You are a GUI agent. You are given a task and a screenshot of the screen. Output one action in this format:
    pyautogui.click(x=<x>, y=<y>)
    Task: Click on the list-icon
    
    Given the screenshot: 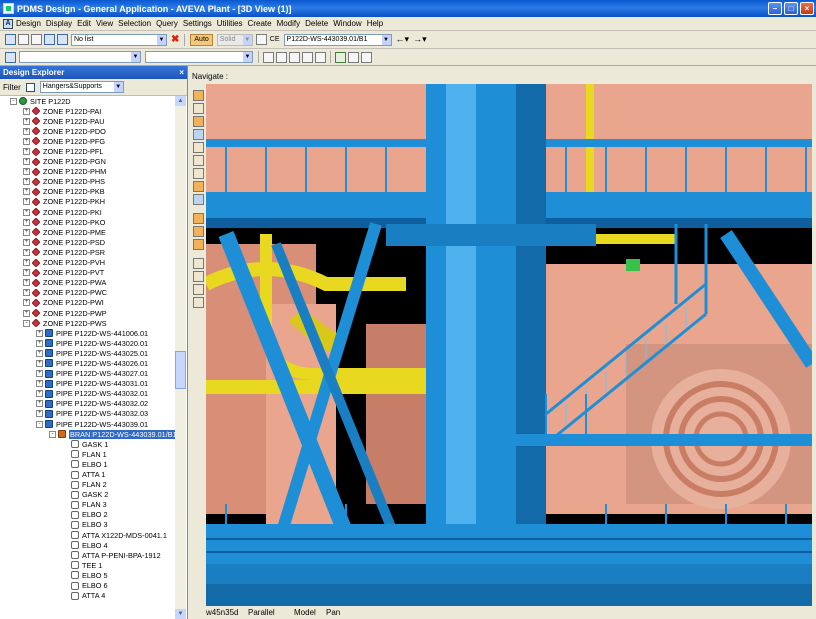 What is the action you would take?
    pyautogui.click(x=49, y=39)
    